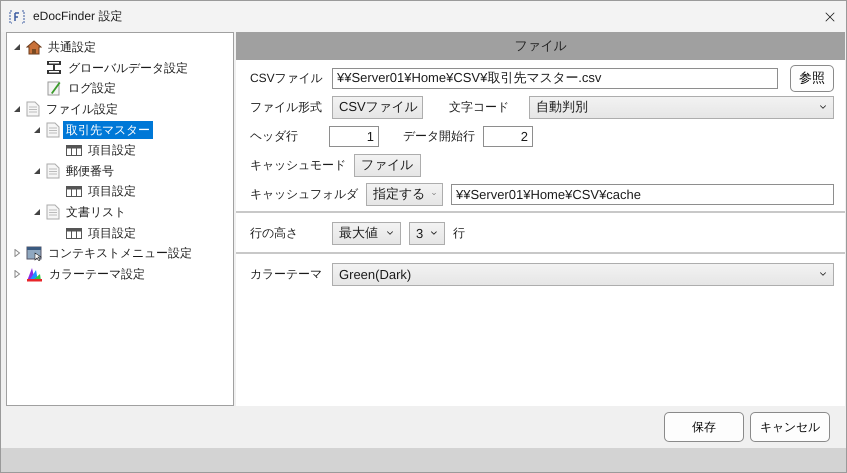  I want to click on cache-folder-field: ¥¥Server01¥Home¥CSV¥cache, so click(642, 194).